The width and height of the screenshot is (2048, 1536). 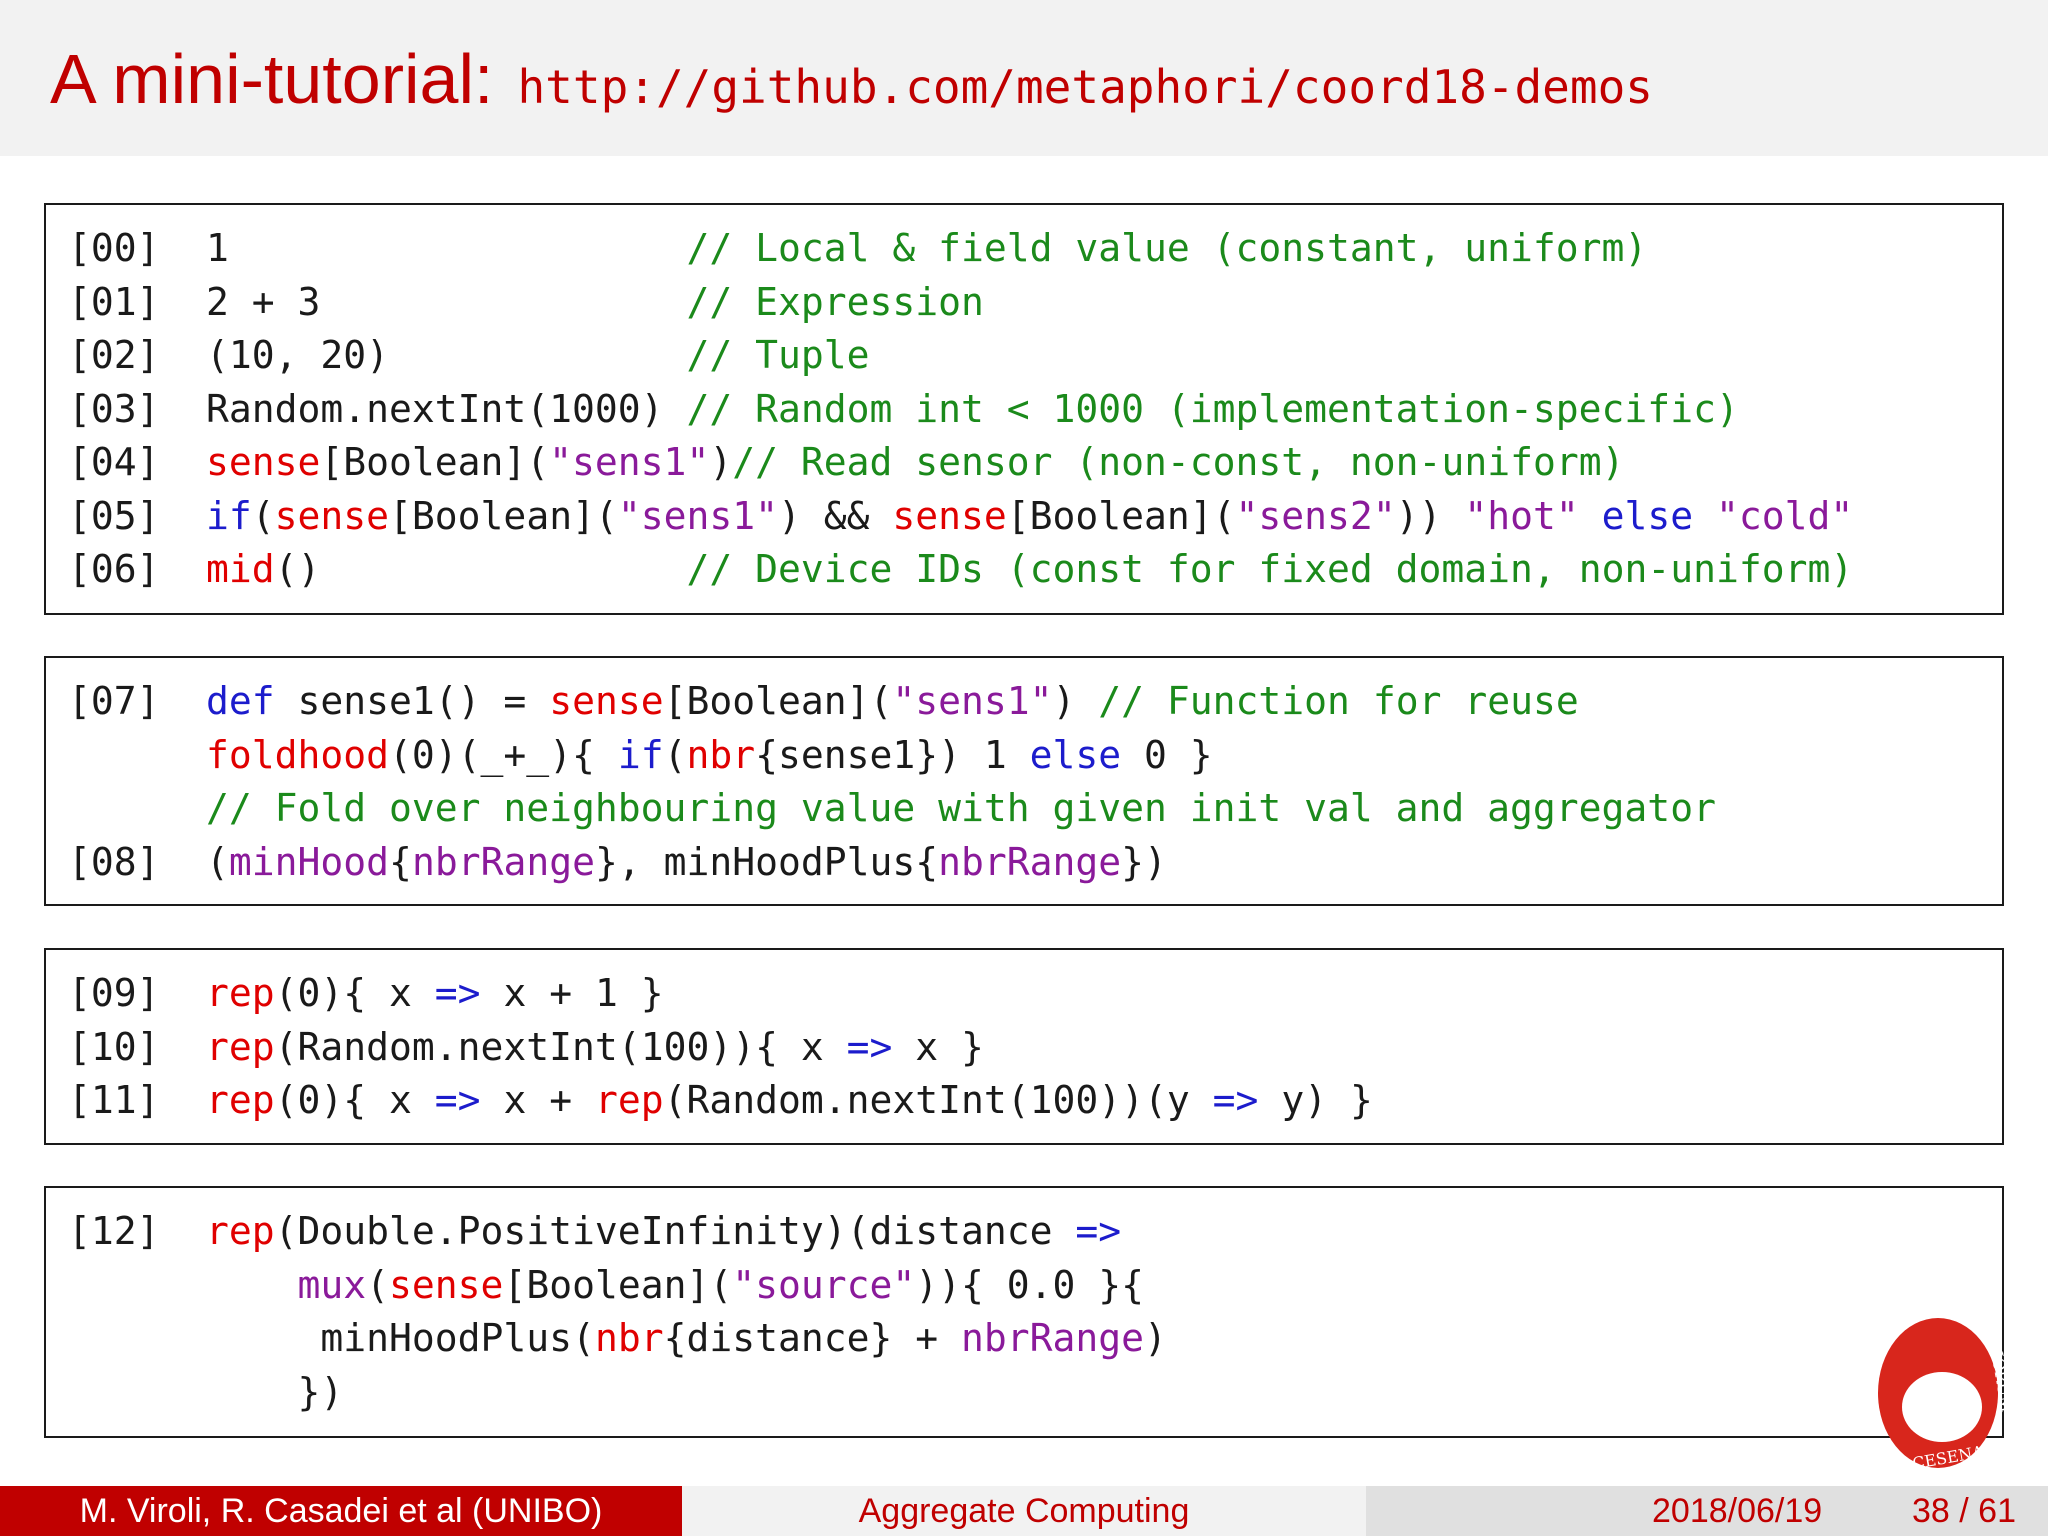 What do you see at coordinates (114, 1231) in the screenshot?
I see `line-number: [12]` at bounding box center [114, 1231].